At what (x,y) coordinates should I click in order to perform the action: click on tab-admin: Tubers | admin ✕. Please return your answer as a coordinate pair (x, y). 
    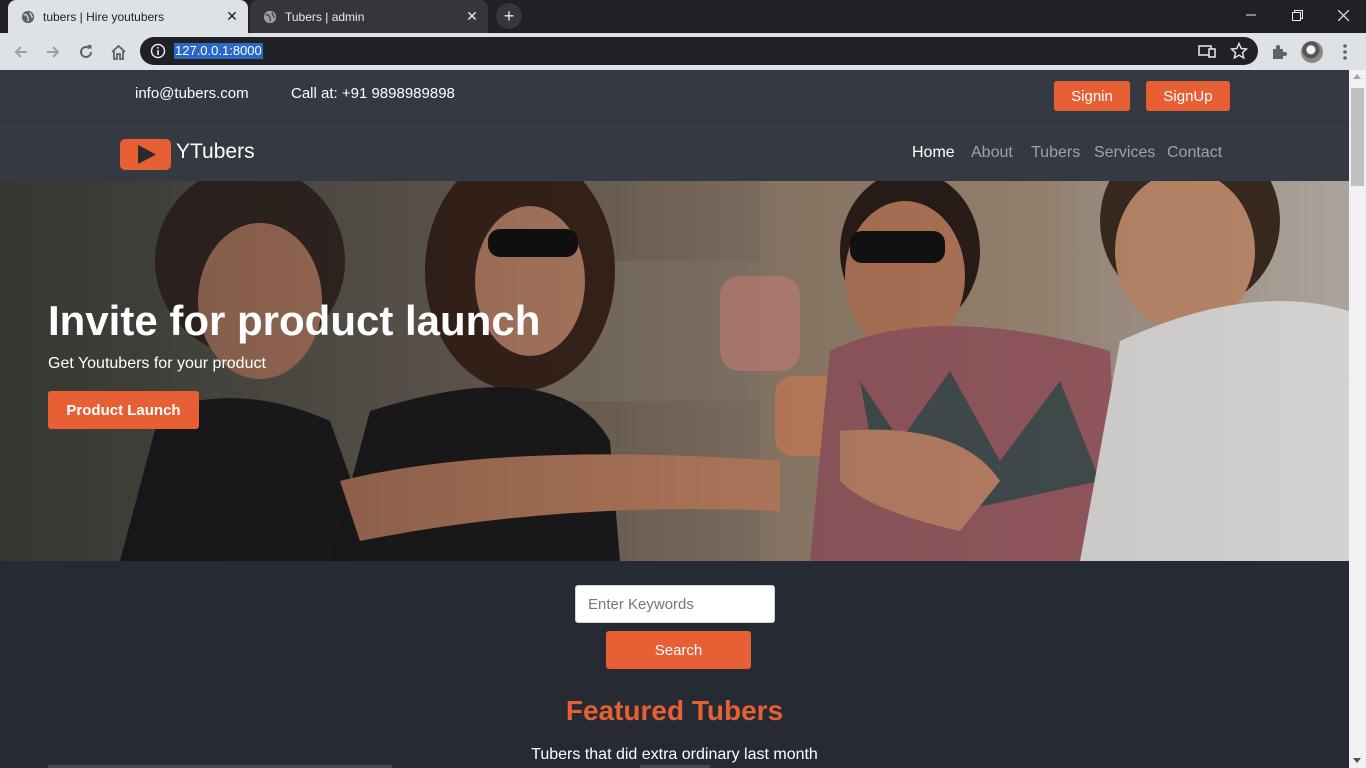
    Looking at the image, I should click on (369, 16).